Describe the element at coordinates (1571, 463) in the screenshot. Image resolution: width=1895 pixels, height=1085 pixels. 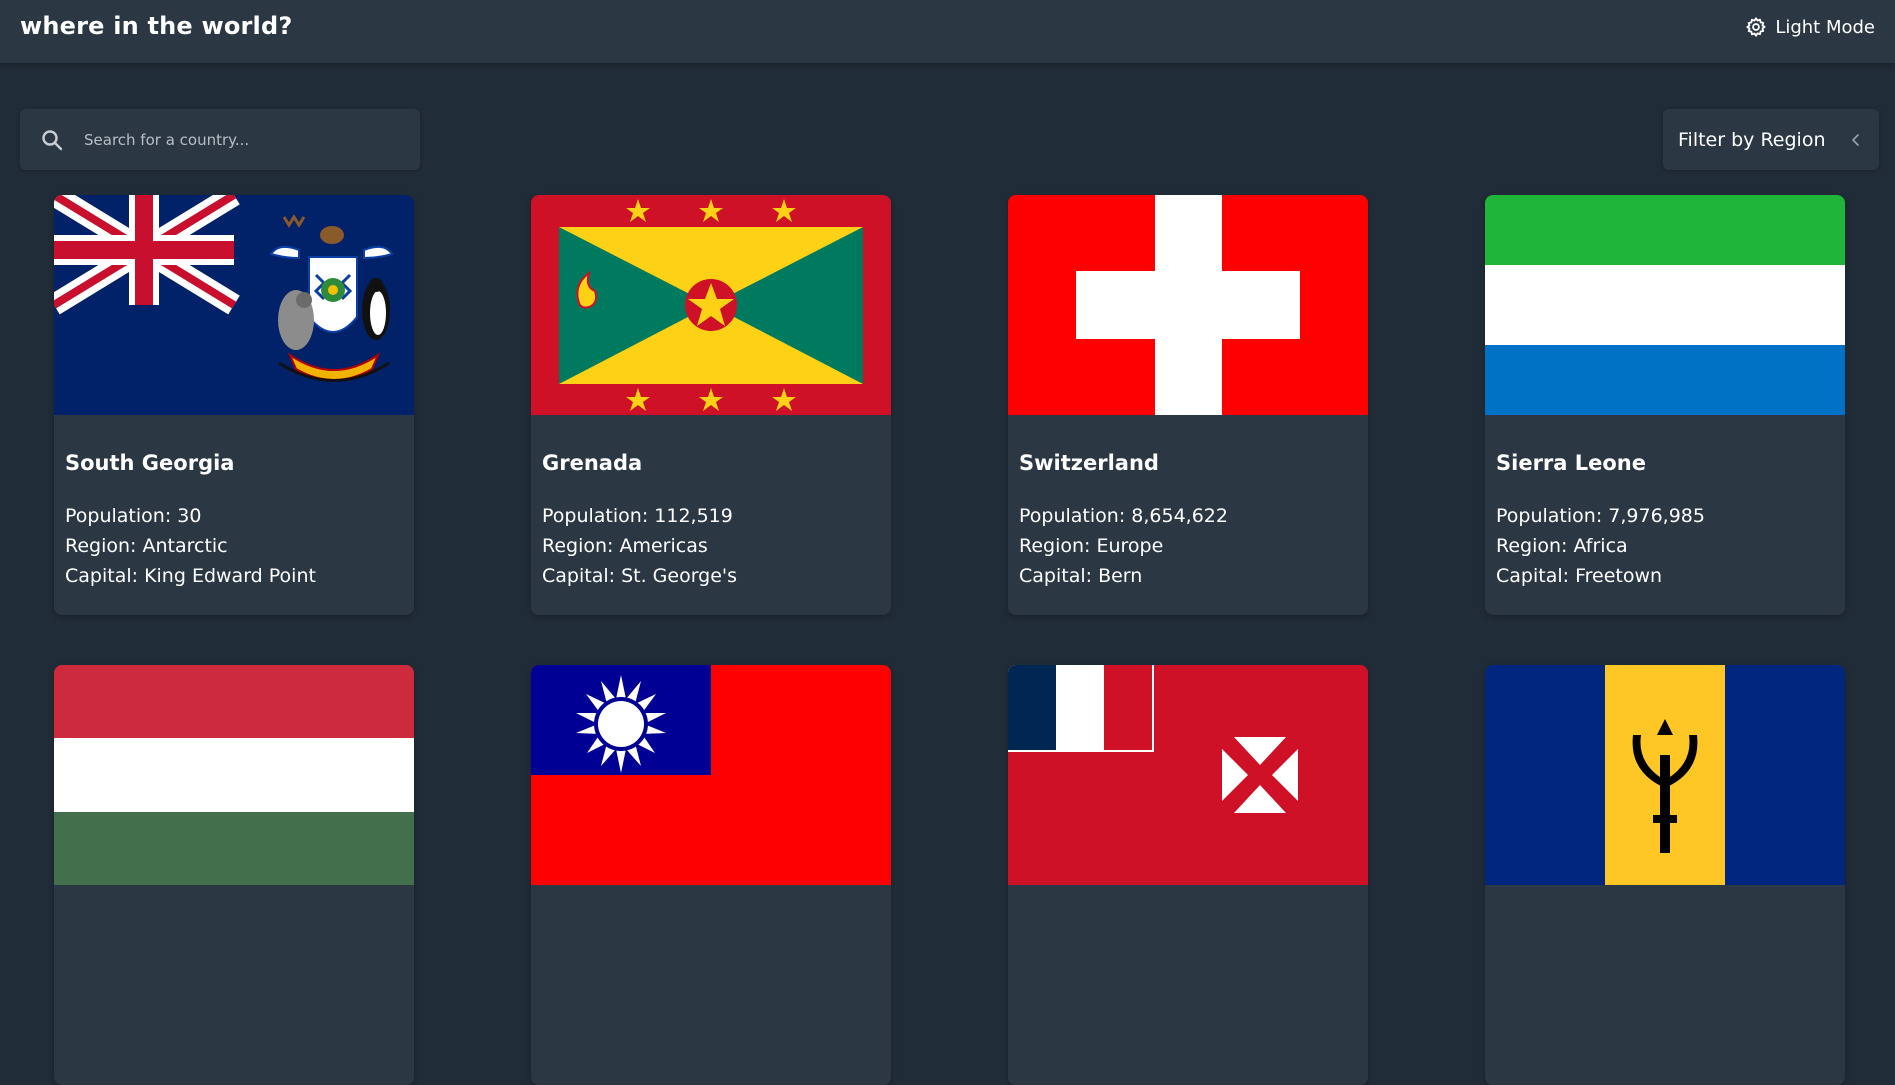
I see `country-name: Sierra Leone` at that location.